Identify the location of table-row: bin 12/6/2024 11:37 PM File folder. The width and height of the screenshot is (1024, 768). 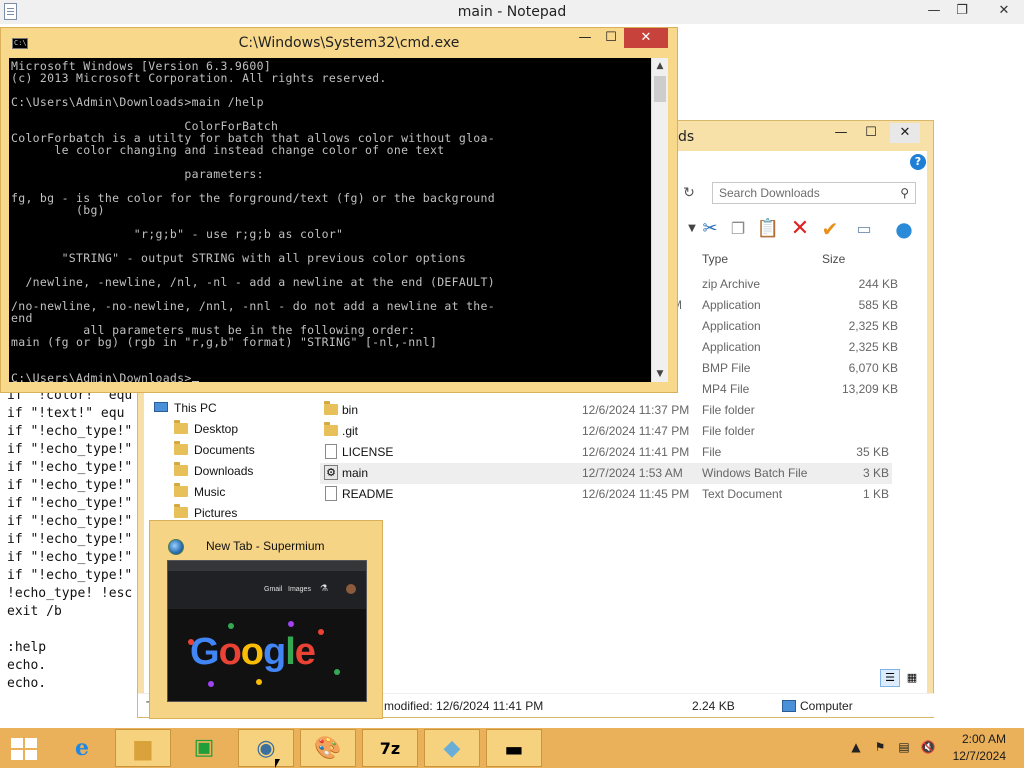
(609, 410).